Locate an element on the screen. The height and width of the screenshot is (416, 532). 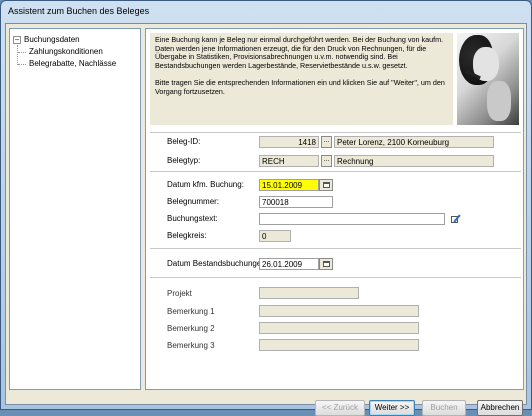
tree-item-zahlungskonditionen: Zahlungskonditionen is located at coordinates (66, 51).